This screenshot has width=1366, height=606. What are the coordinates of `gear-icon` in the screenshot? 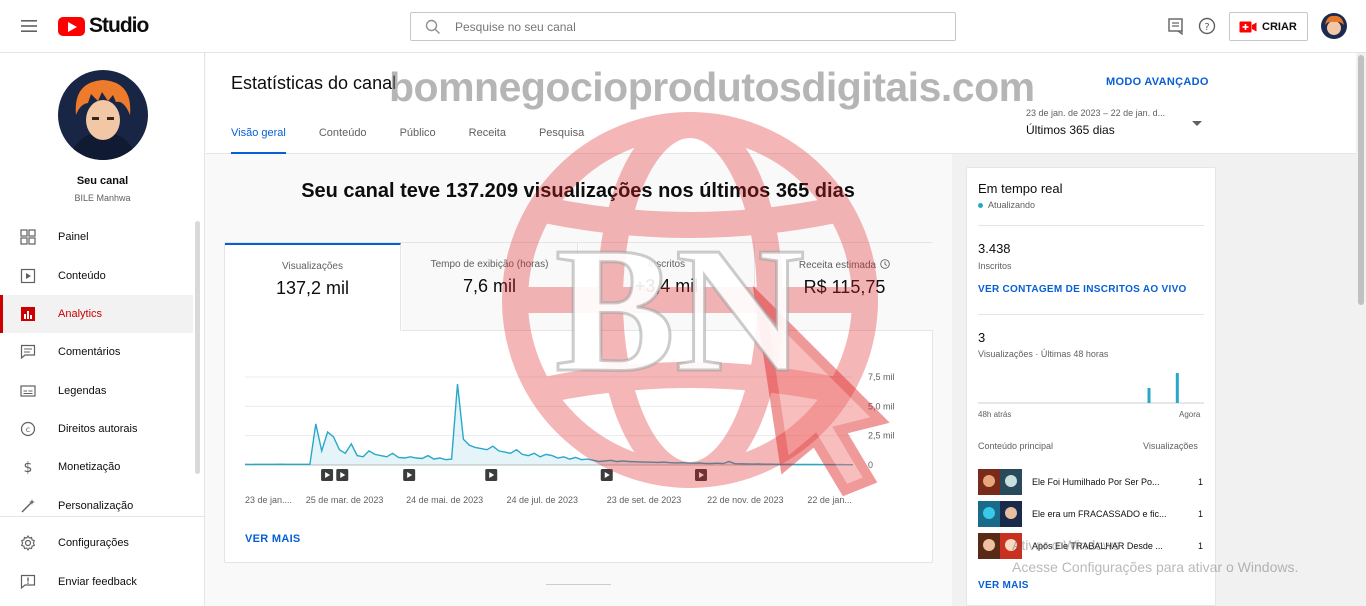 It's located at (28, 543).